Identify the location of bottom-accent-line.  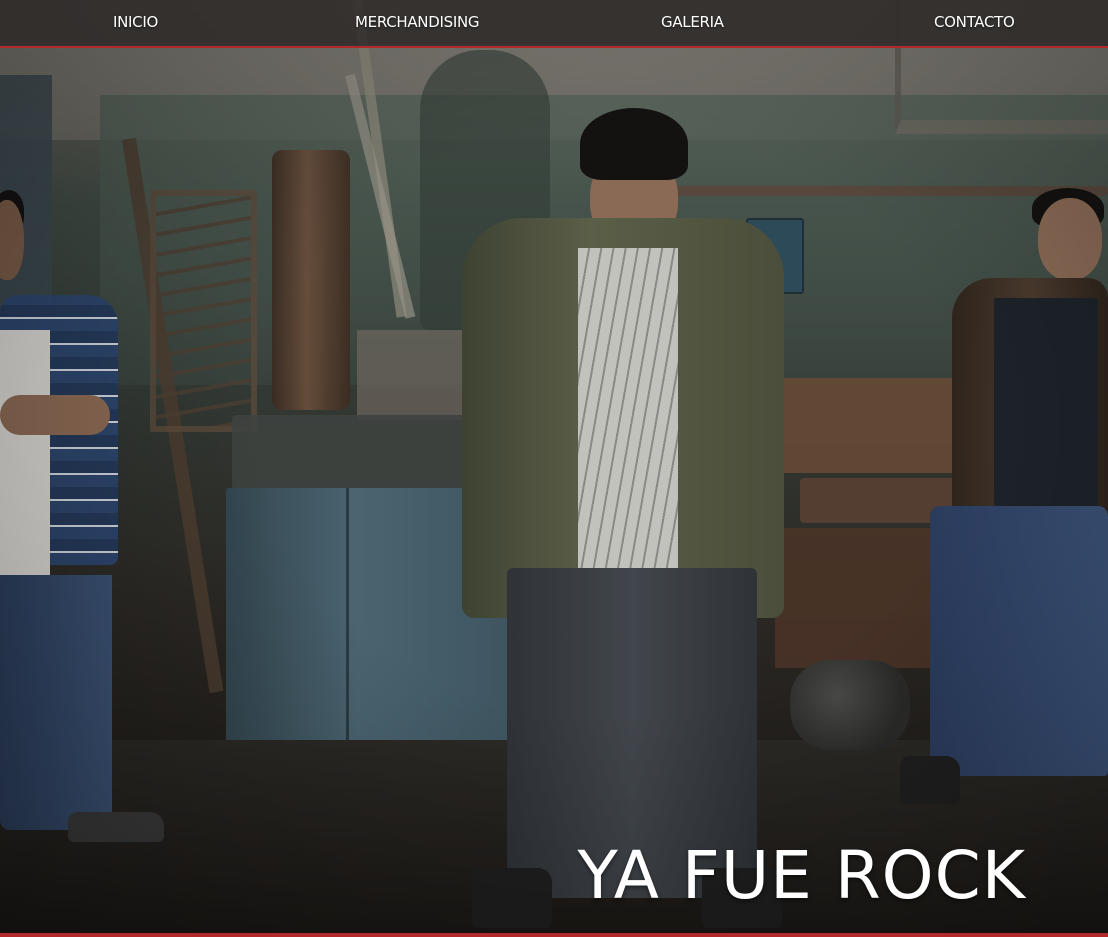
(554, 935).